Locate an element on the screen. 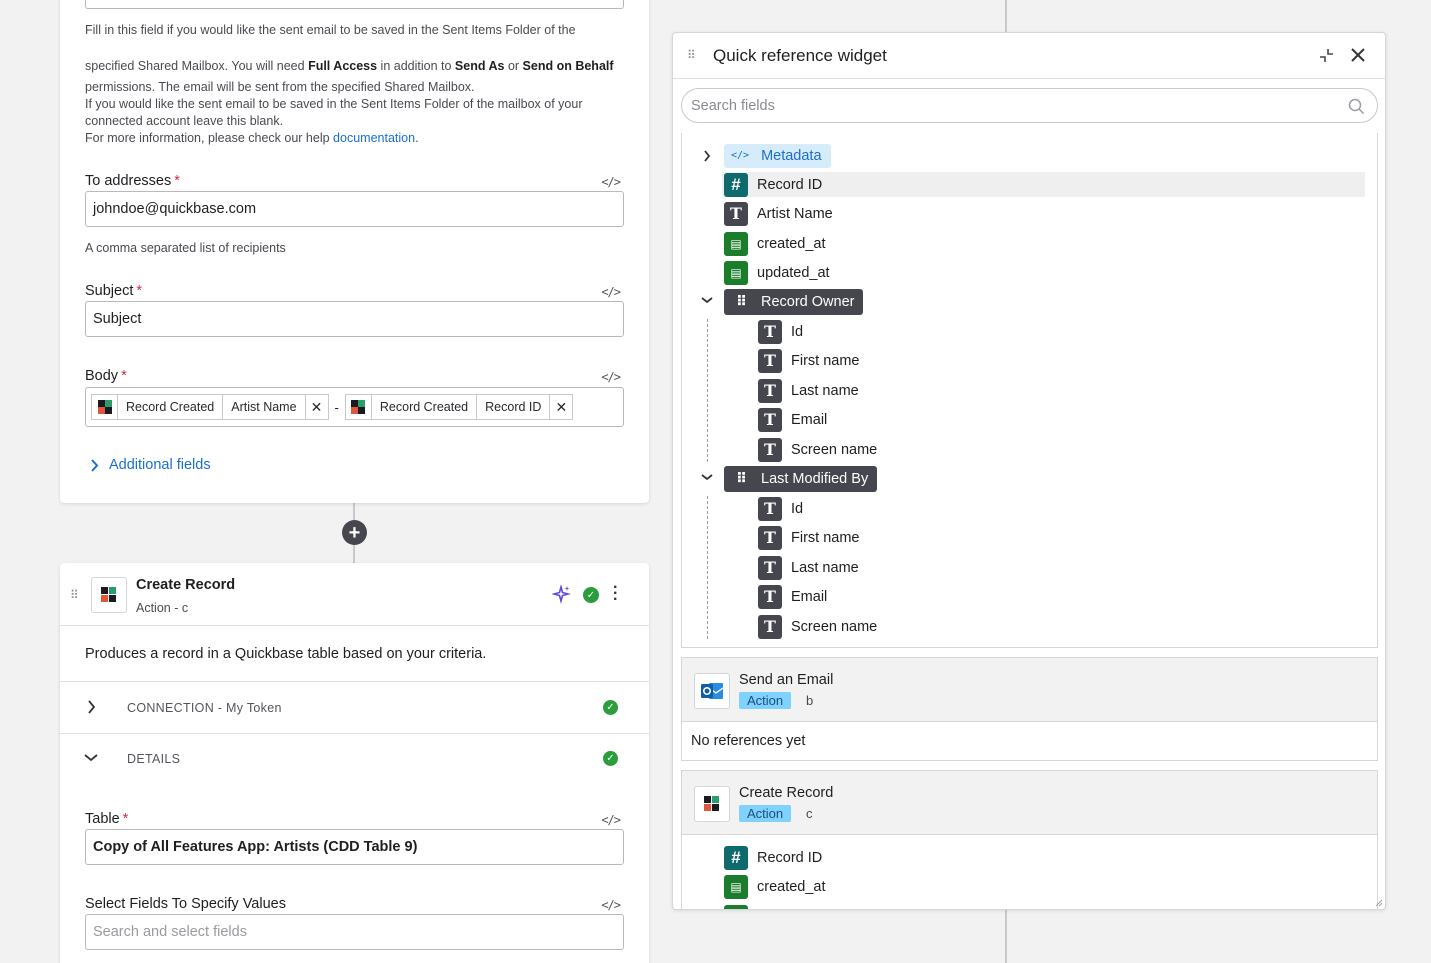  token-source: Record Created is located at coordinates (171, 407).